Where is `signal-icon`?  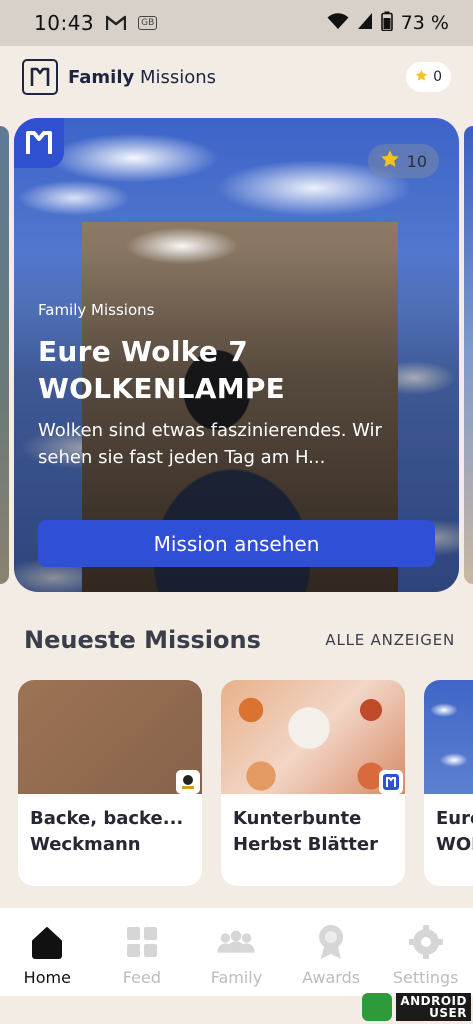
signal-icon is located at coordinates (365, 23).